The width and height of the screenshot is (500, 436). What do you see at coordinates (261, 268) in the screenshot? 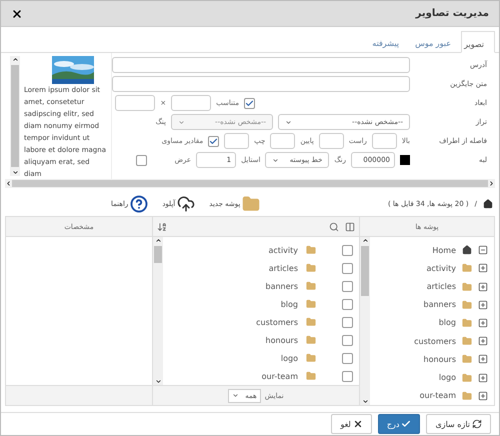
I see `file-list-item: articles` at bounding box center [261, 268].